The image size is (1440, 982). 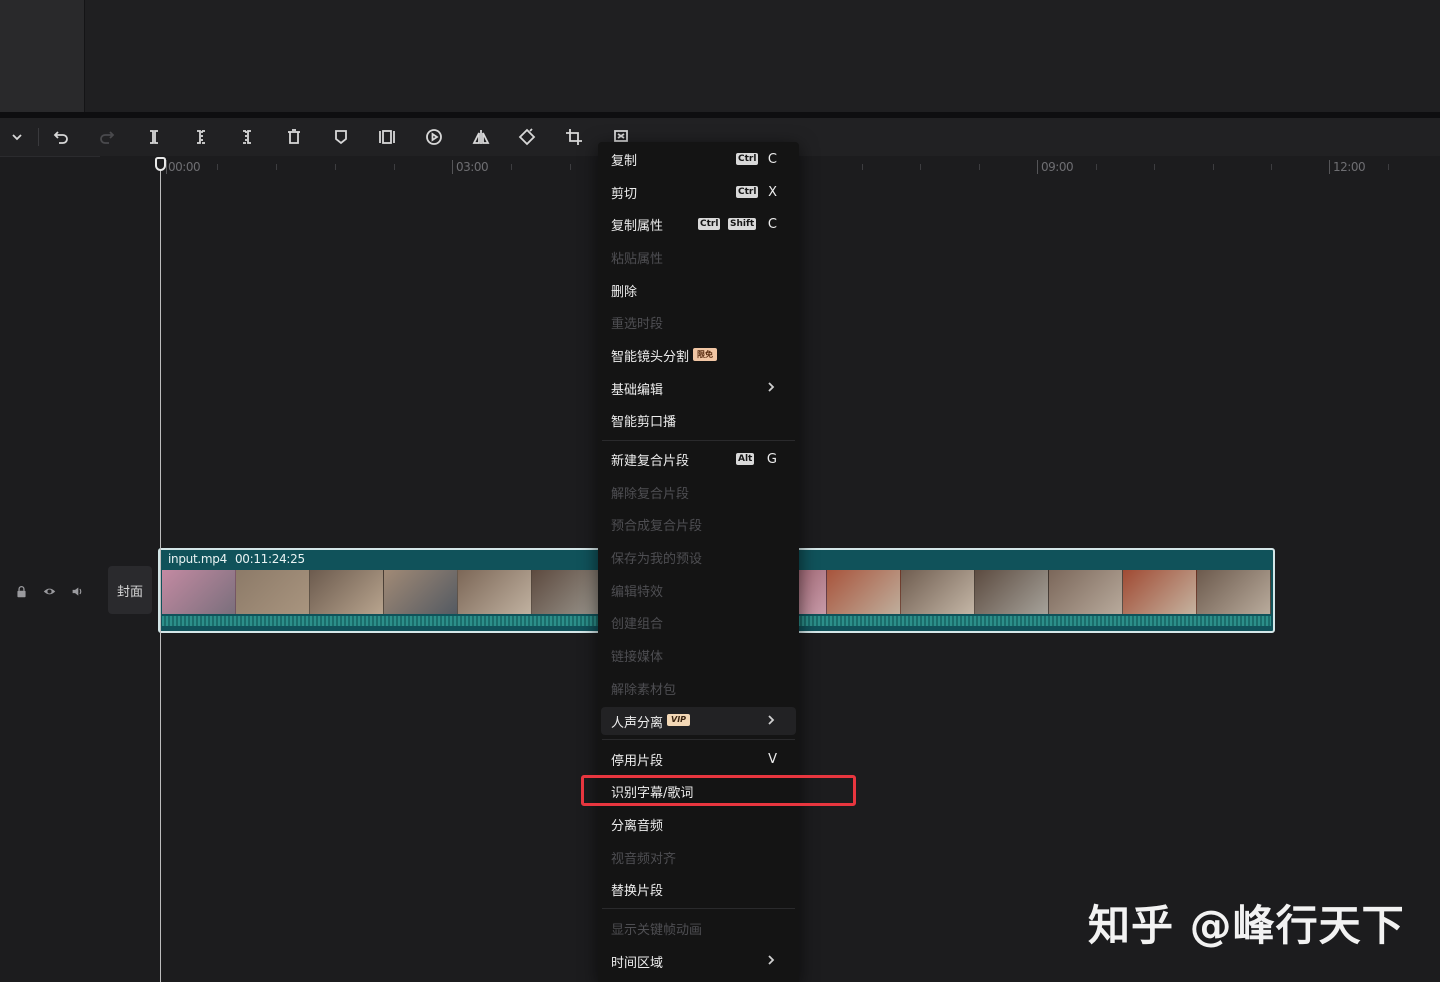 What do you see at coordinates (434, 137) in the screenshot?
I see `play-circle-icon` at bounding box center [434, 137].